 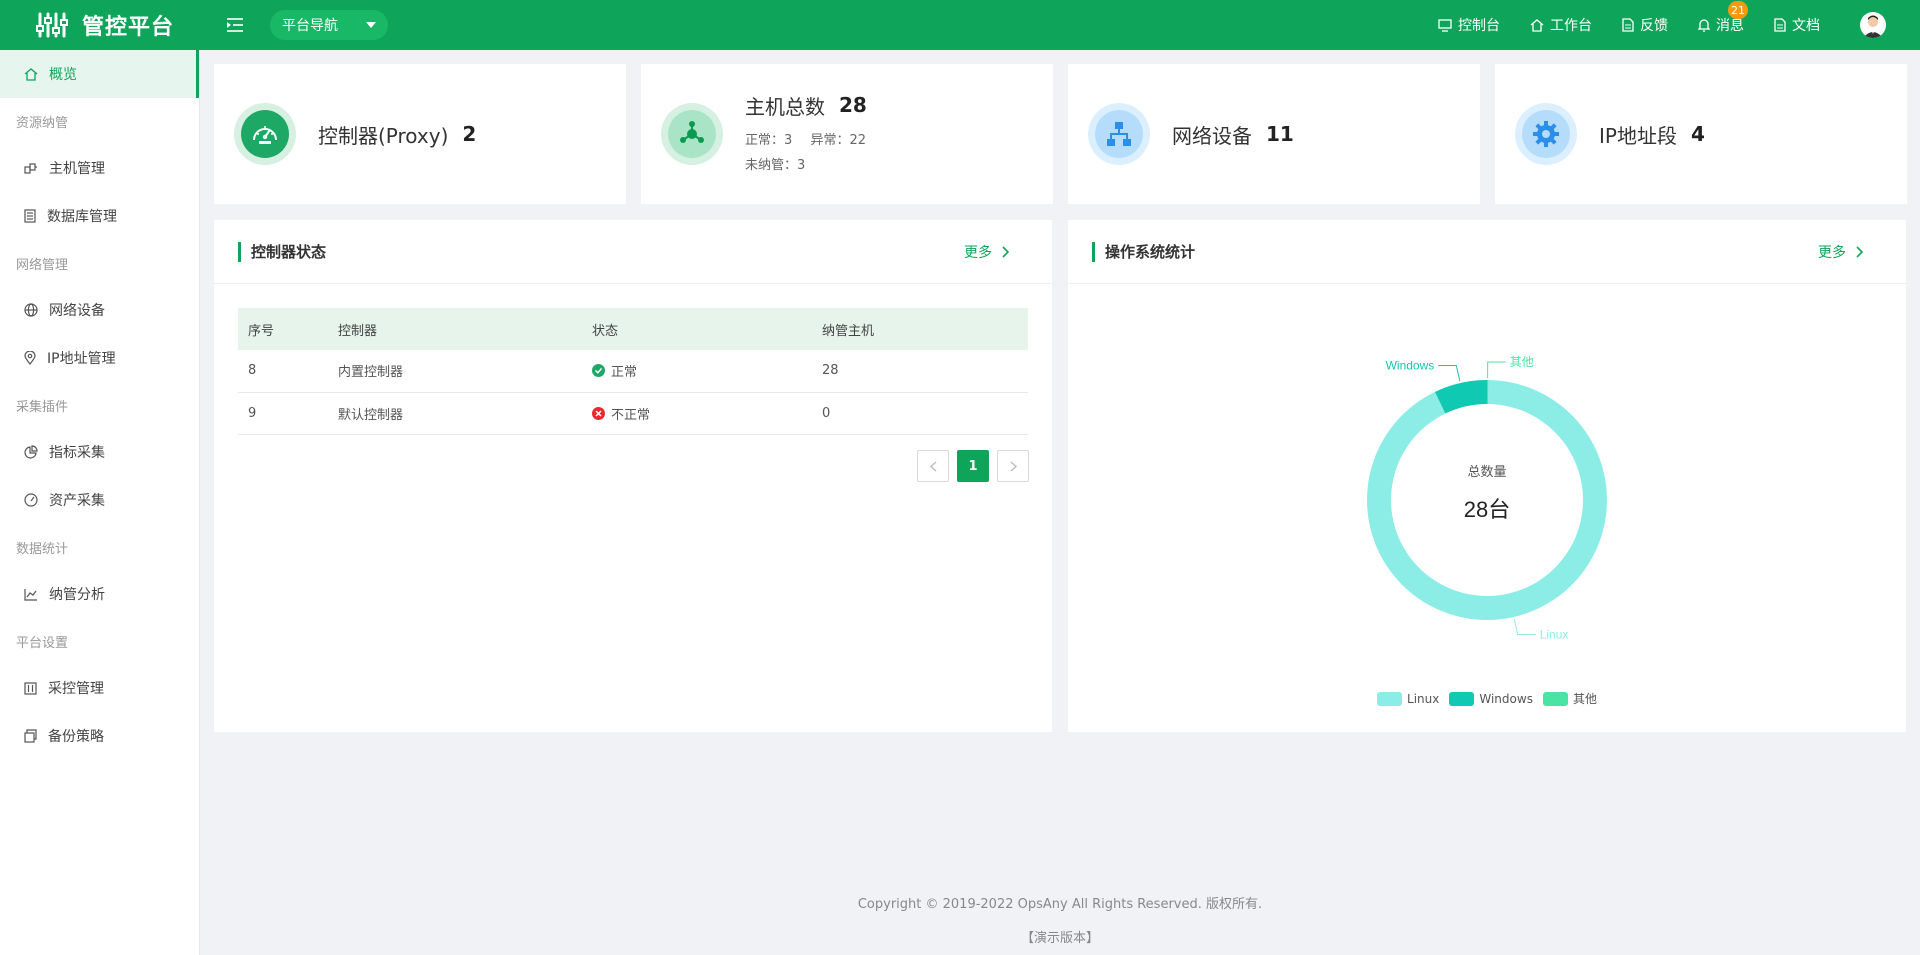 I want to click on status-indicator: 不正常, so click(x=702, y=413).